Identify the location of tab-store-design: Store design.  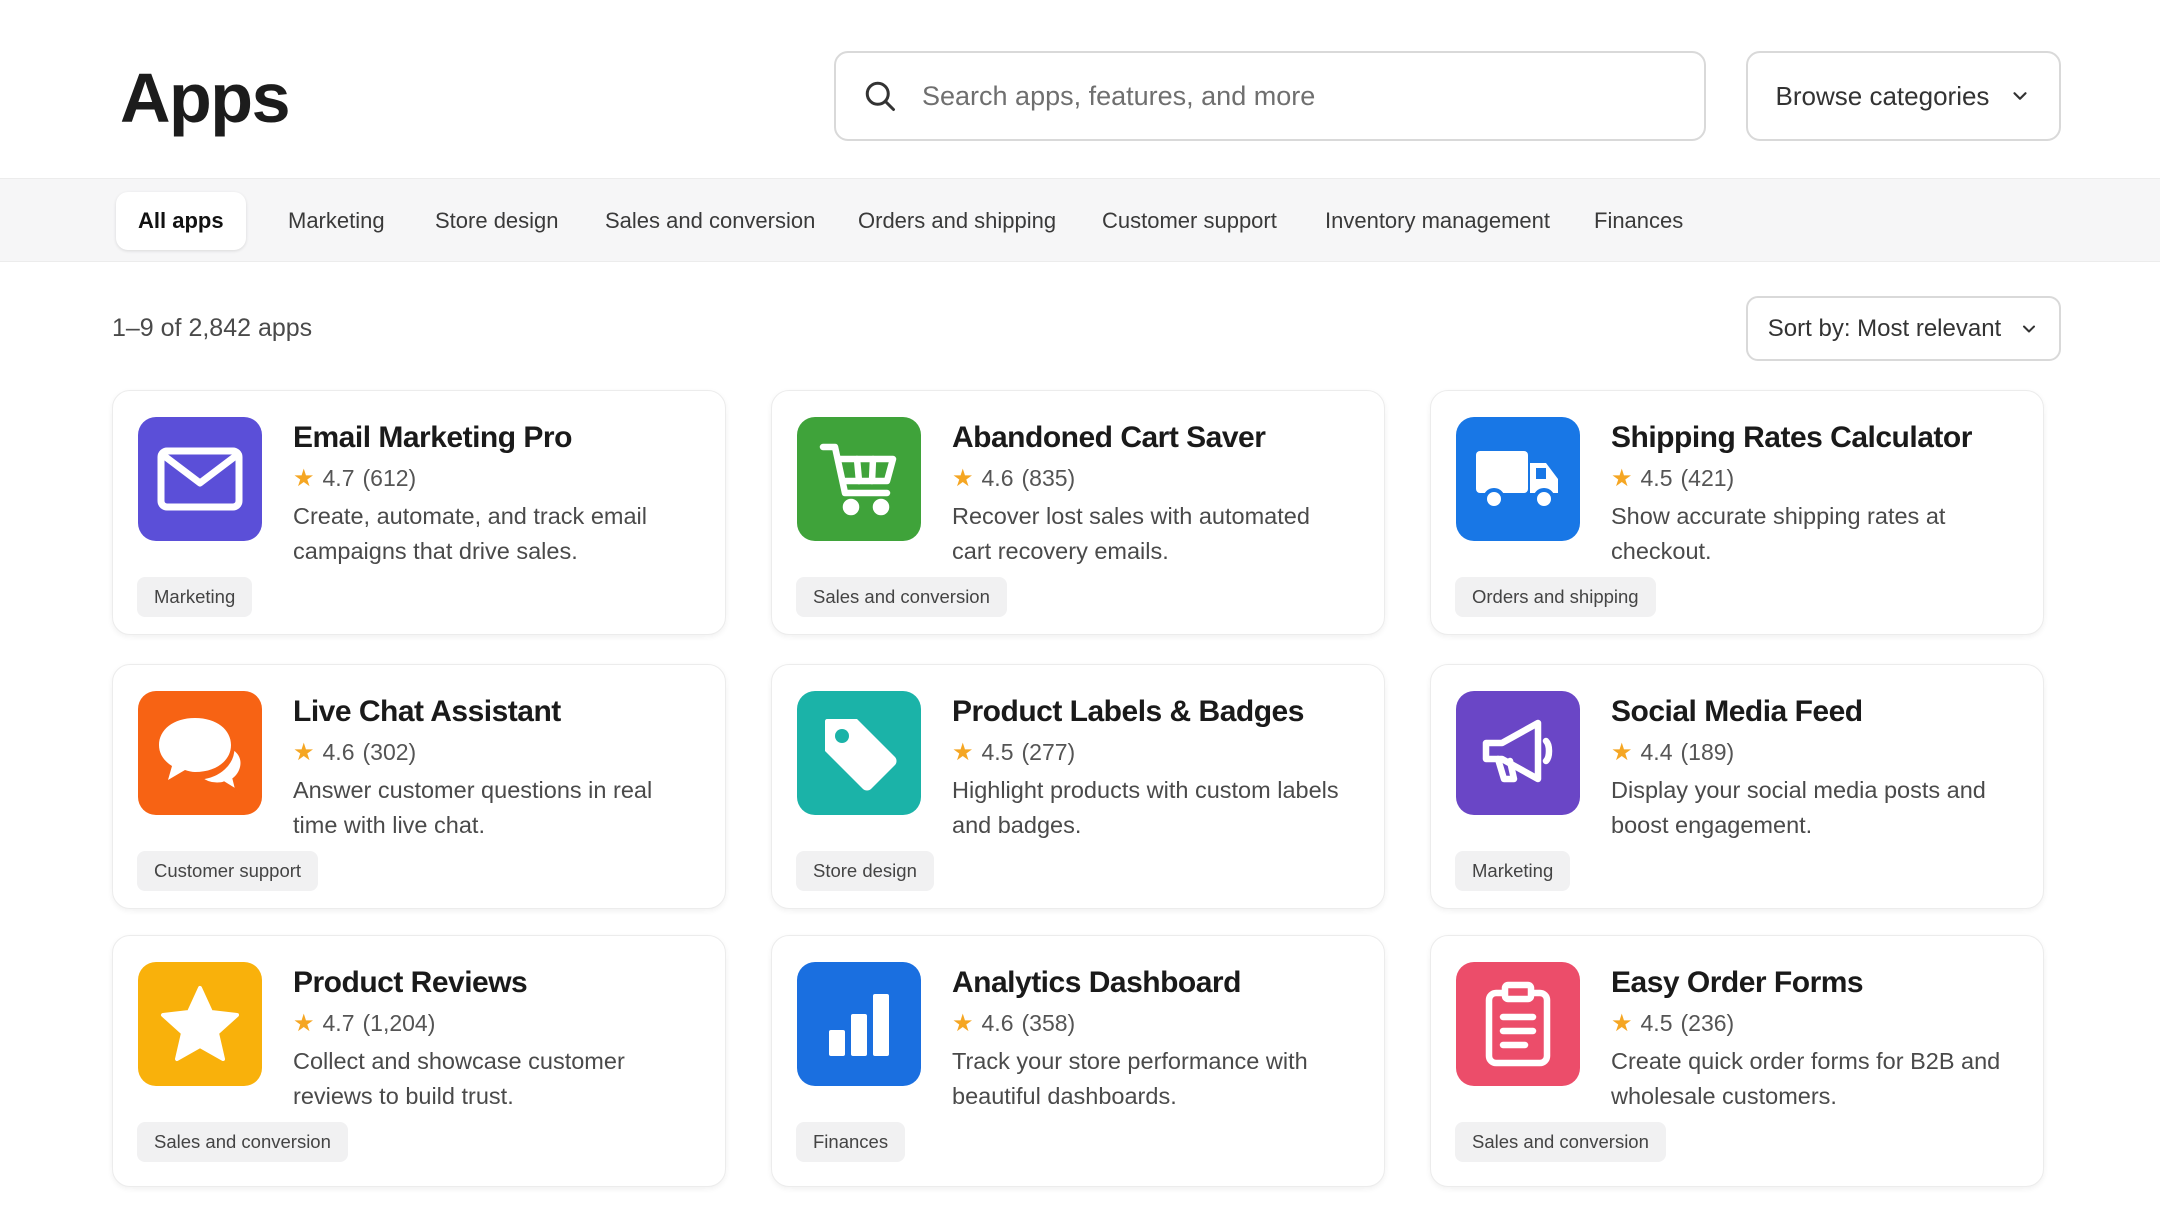
(497, 221).